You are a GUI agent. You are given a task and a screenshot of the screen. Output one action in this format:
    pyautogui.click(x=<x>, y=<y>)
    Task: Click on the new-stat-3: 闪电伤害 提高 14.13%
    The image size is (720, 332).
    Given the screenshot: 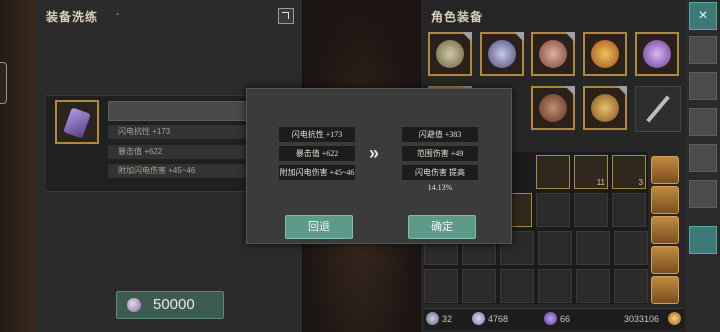 What is the action you would take?
    pyautogui.click(x=440, y=178)
    